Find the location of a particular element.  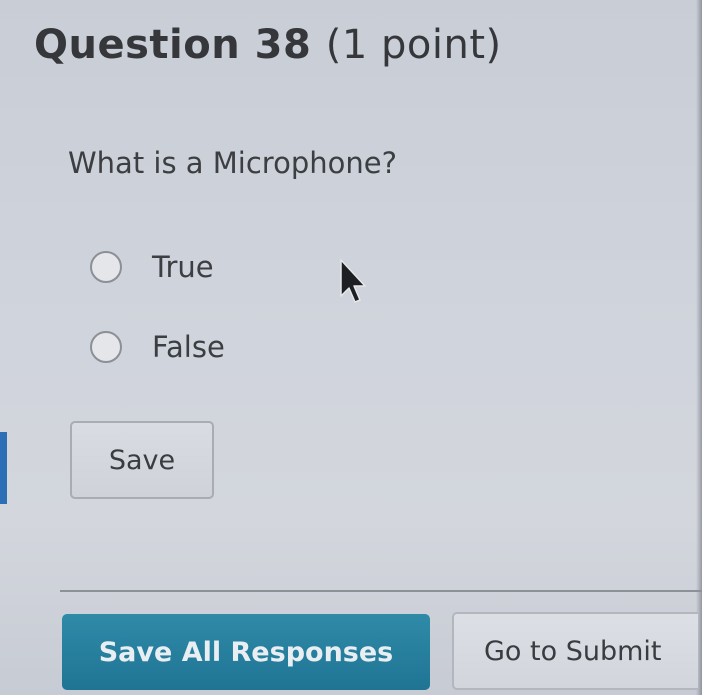

left-accent-bar is located at coordinates (3, 468).